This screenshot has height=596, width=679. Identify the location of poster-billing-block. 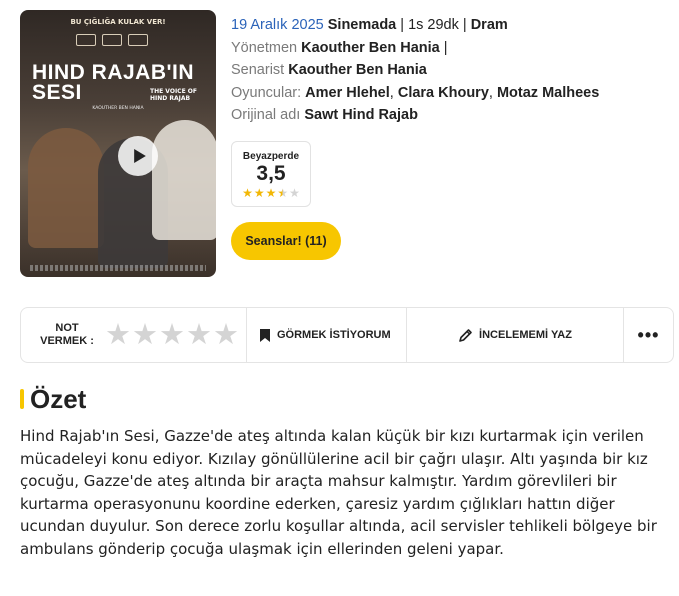
(118, 268).